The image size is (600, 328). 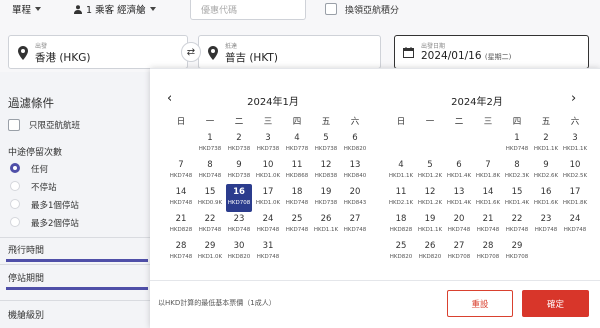 What do you see at coordinates (401, 246) in the screenshot?
I see `day-number: 25` at bounding box center [401, 246].